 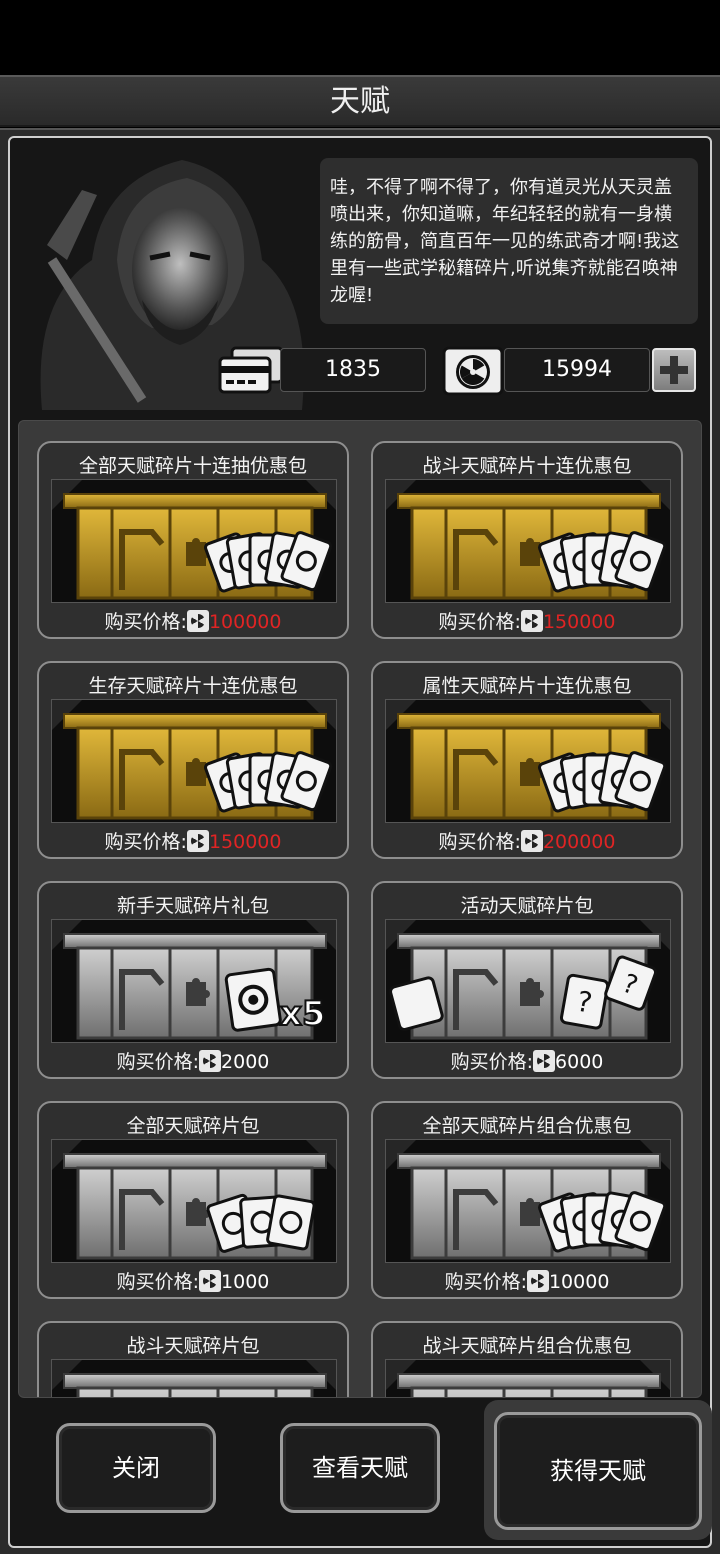 I want to click on pack-name: 全部天赋碎片包, so click(x=193, y=1126).